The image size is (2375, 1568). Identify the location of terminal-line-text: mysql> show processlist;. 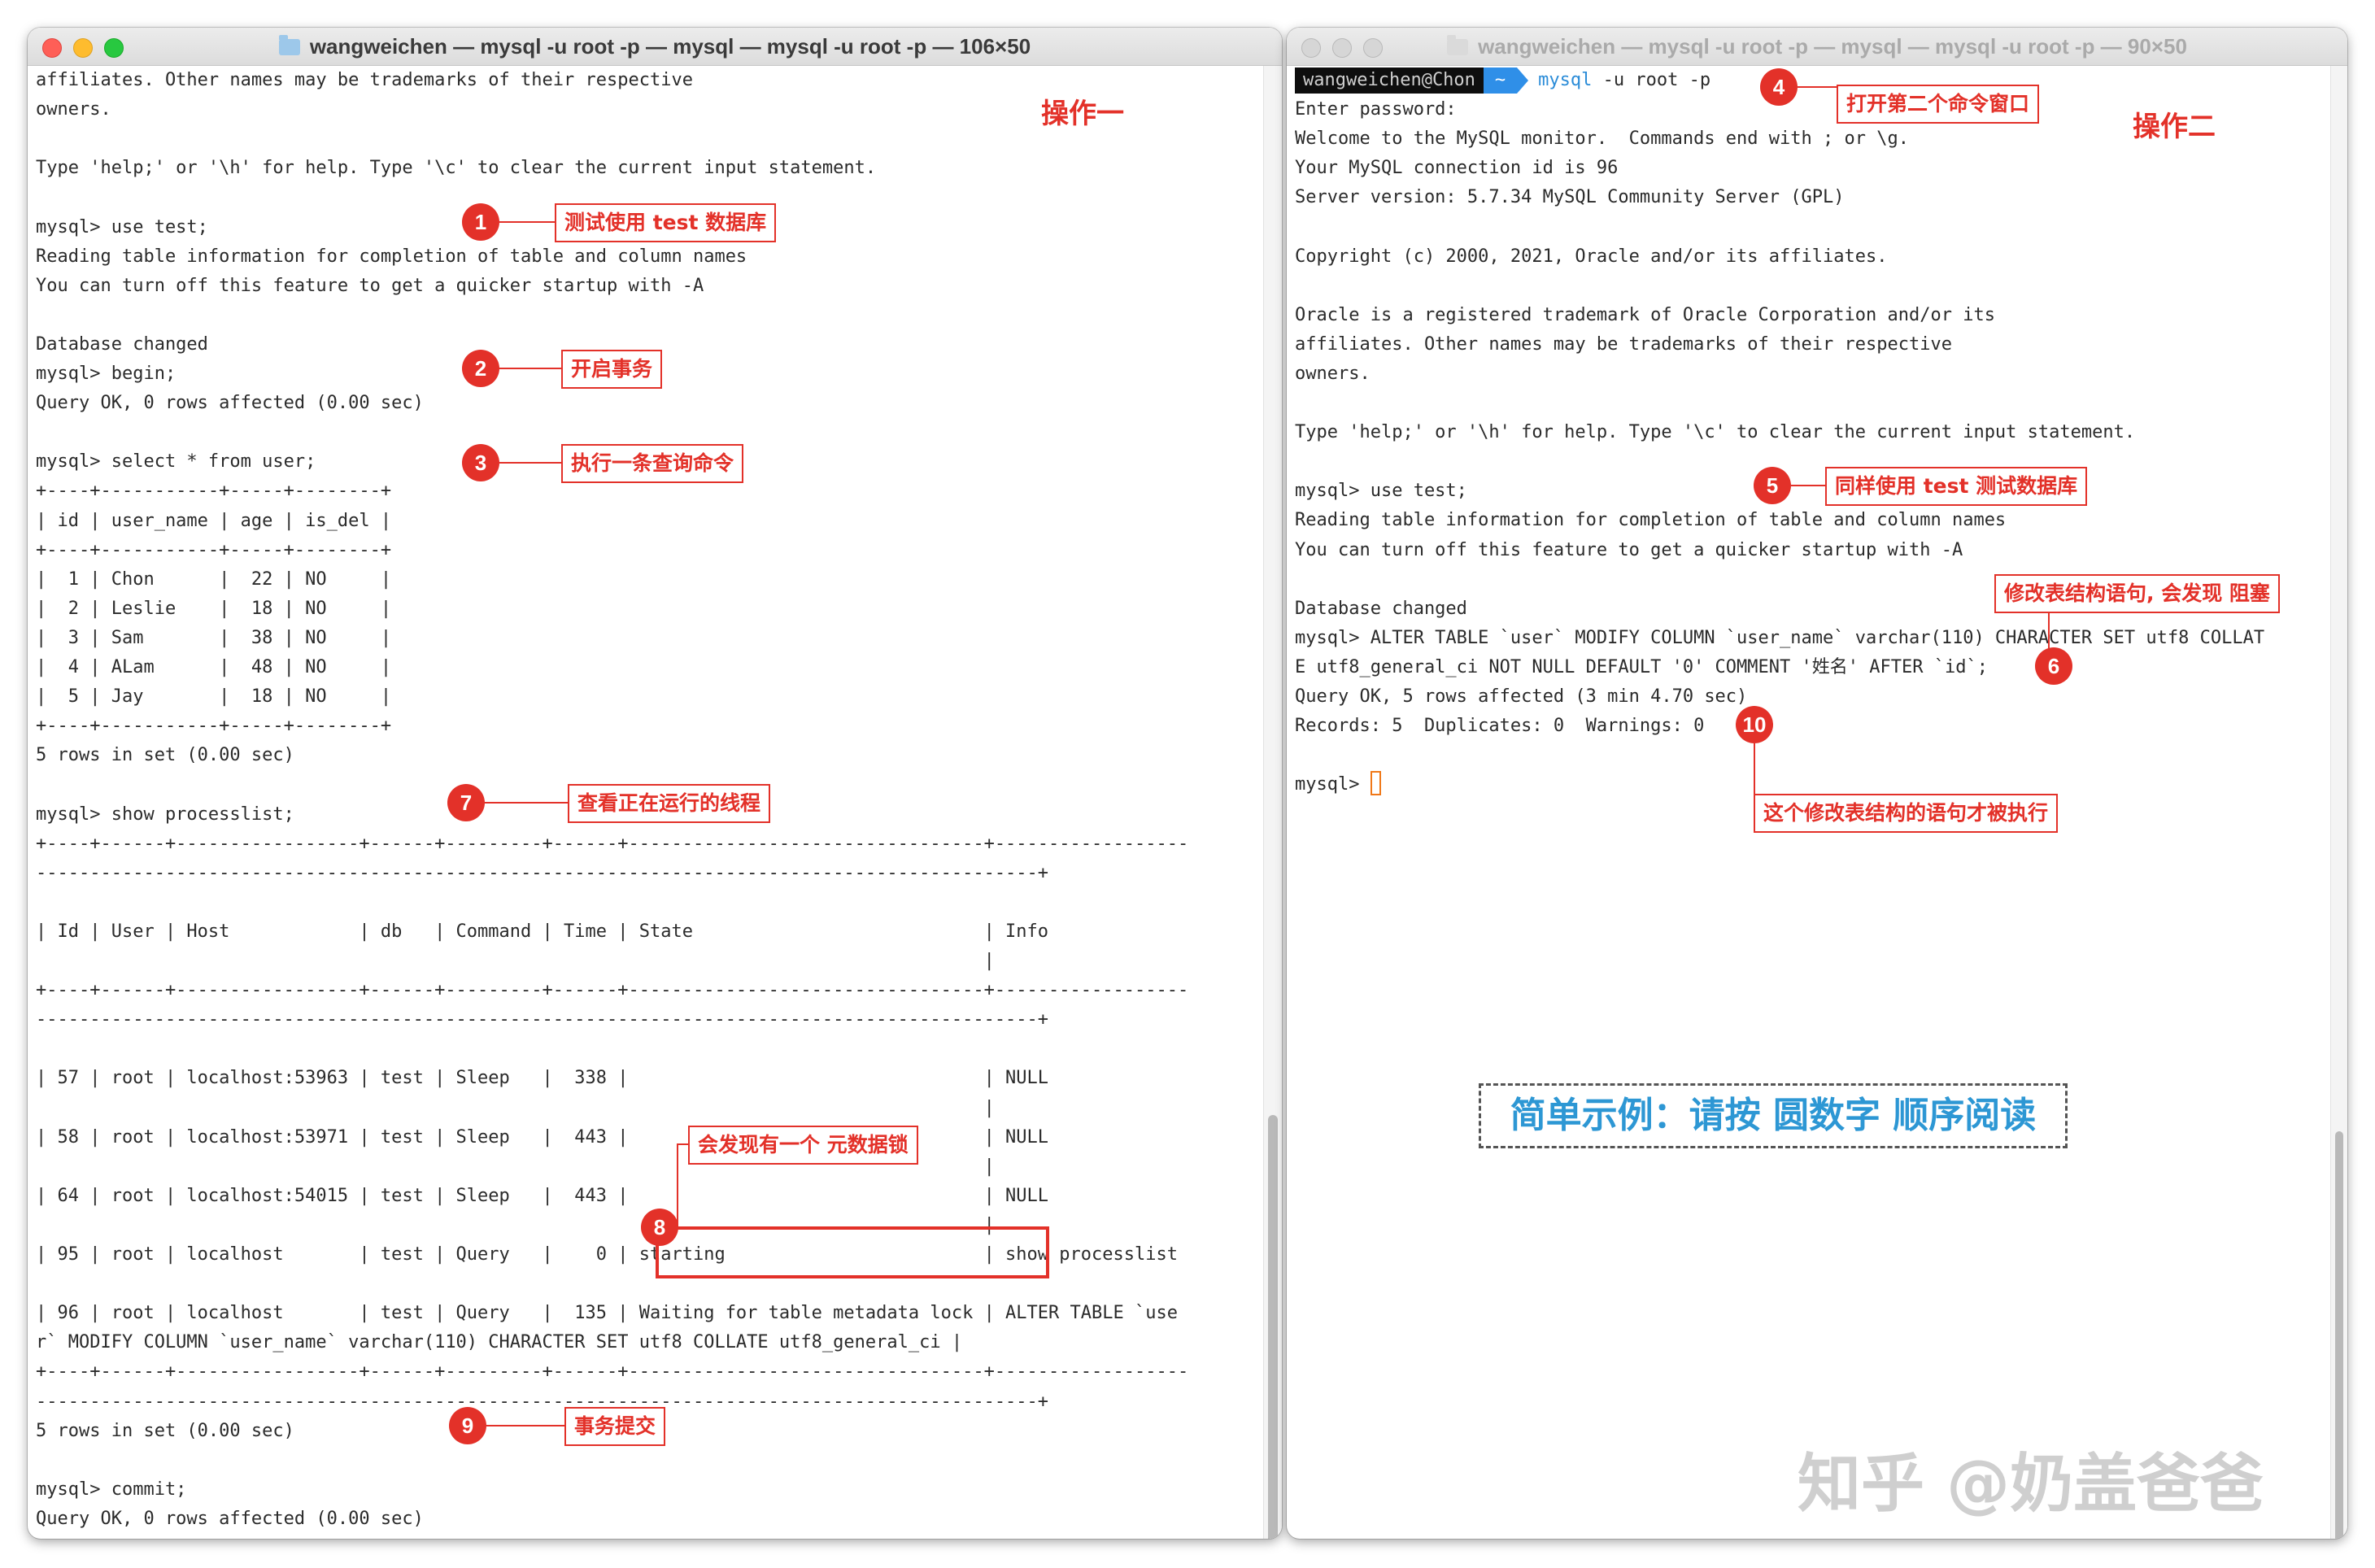
(165, 814).